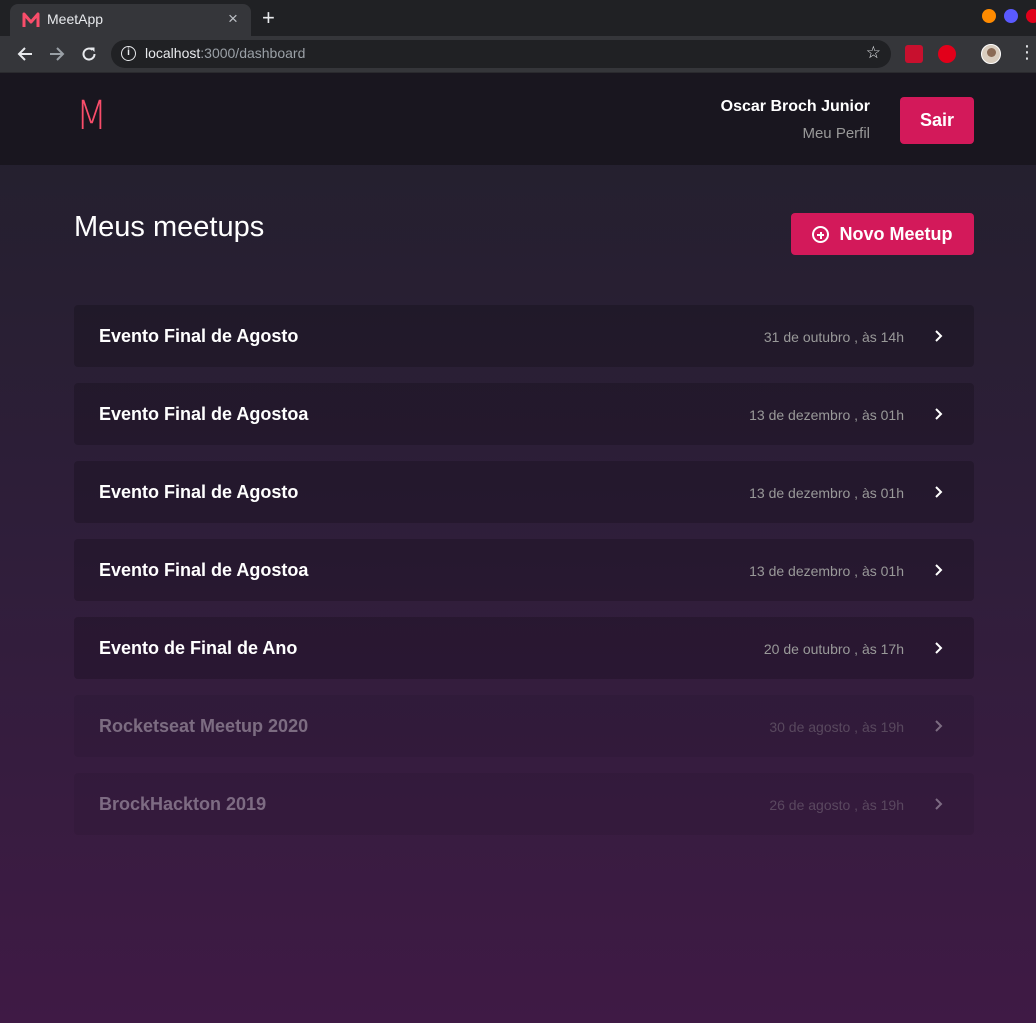 Image resolution: width=1036 pixels, height=1023 pixels. Describe the element at coordinates (914, 54) in the screenshot. I see `extension-icon` at that location.